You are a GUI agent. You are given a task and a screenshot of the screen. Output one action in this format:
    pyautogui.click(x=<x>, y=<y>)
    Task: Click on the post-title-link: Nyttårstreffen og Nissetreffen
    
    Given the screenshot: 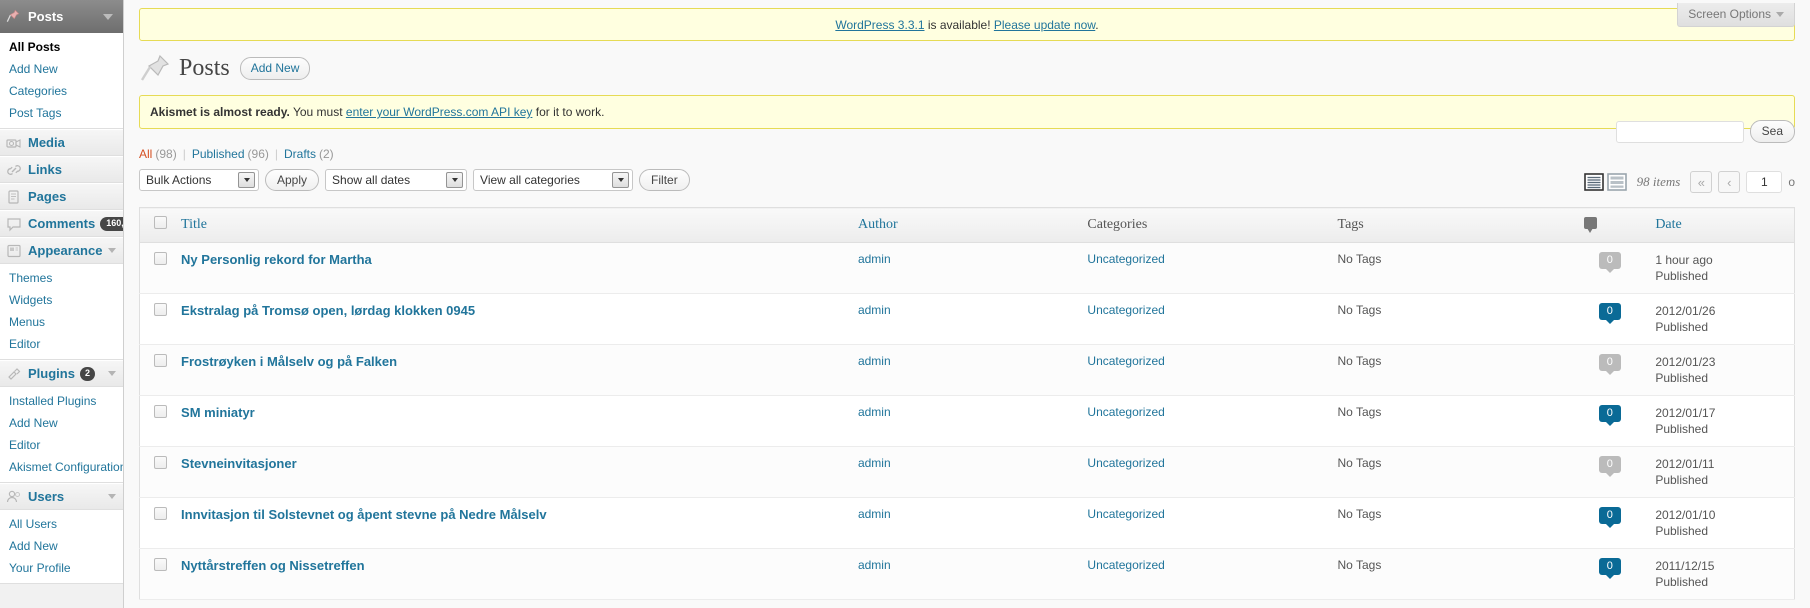 What is the action you would take?
    pyautogui.click(x=273, y=565)
    